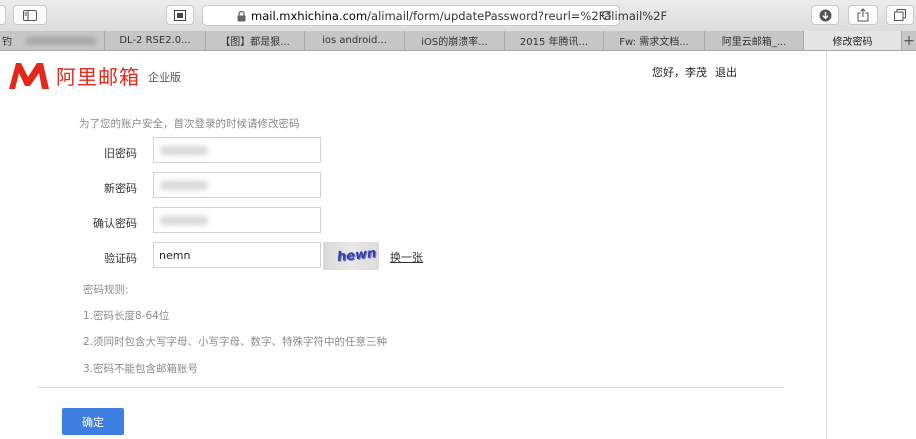 This screenshot has height=439, width=916. I want to click on download-icon, so click(825, 15).